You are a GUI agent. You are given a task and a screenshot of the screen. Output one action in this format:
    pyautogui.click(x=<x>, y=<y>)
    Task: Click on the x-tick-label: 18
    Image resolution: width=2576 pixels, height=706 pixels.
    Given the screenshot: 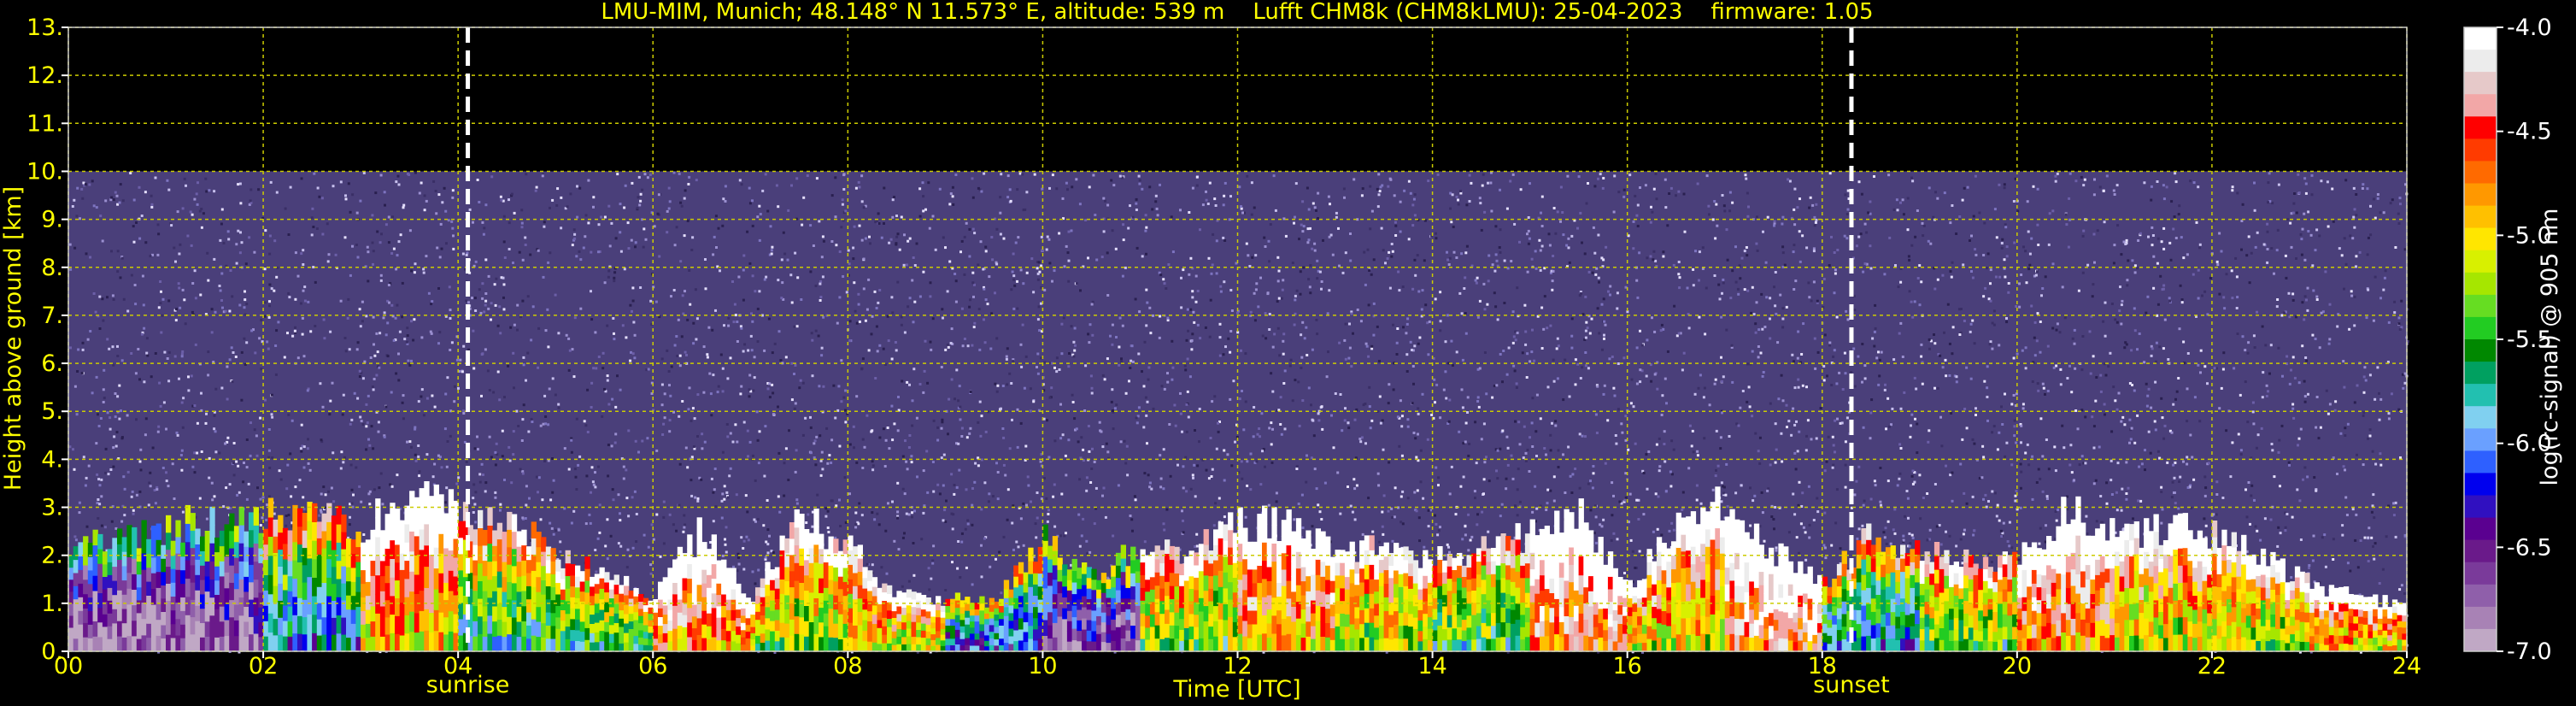 What is the action you would take?
    pyautogui.click(x=1822, y=666)
    